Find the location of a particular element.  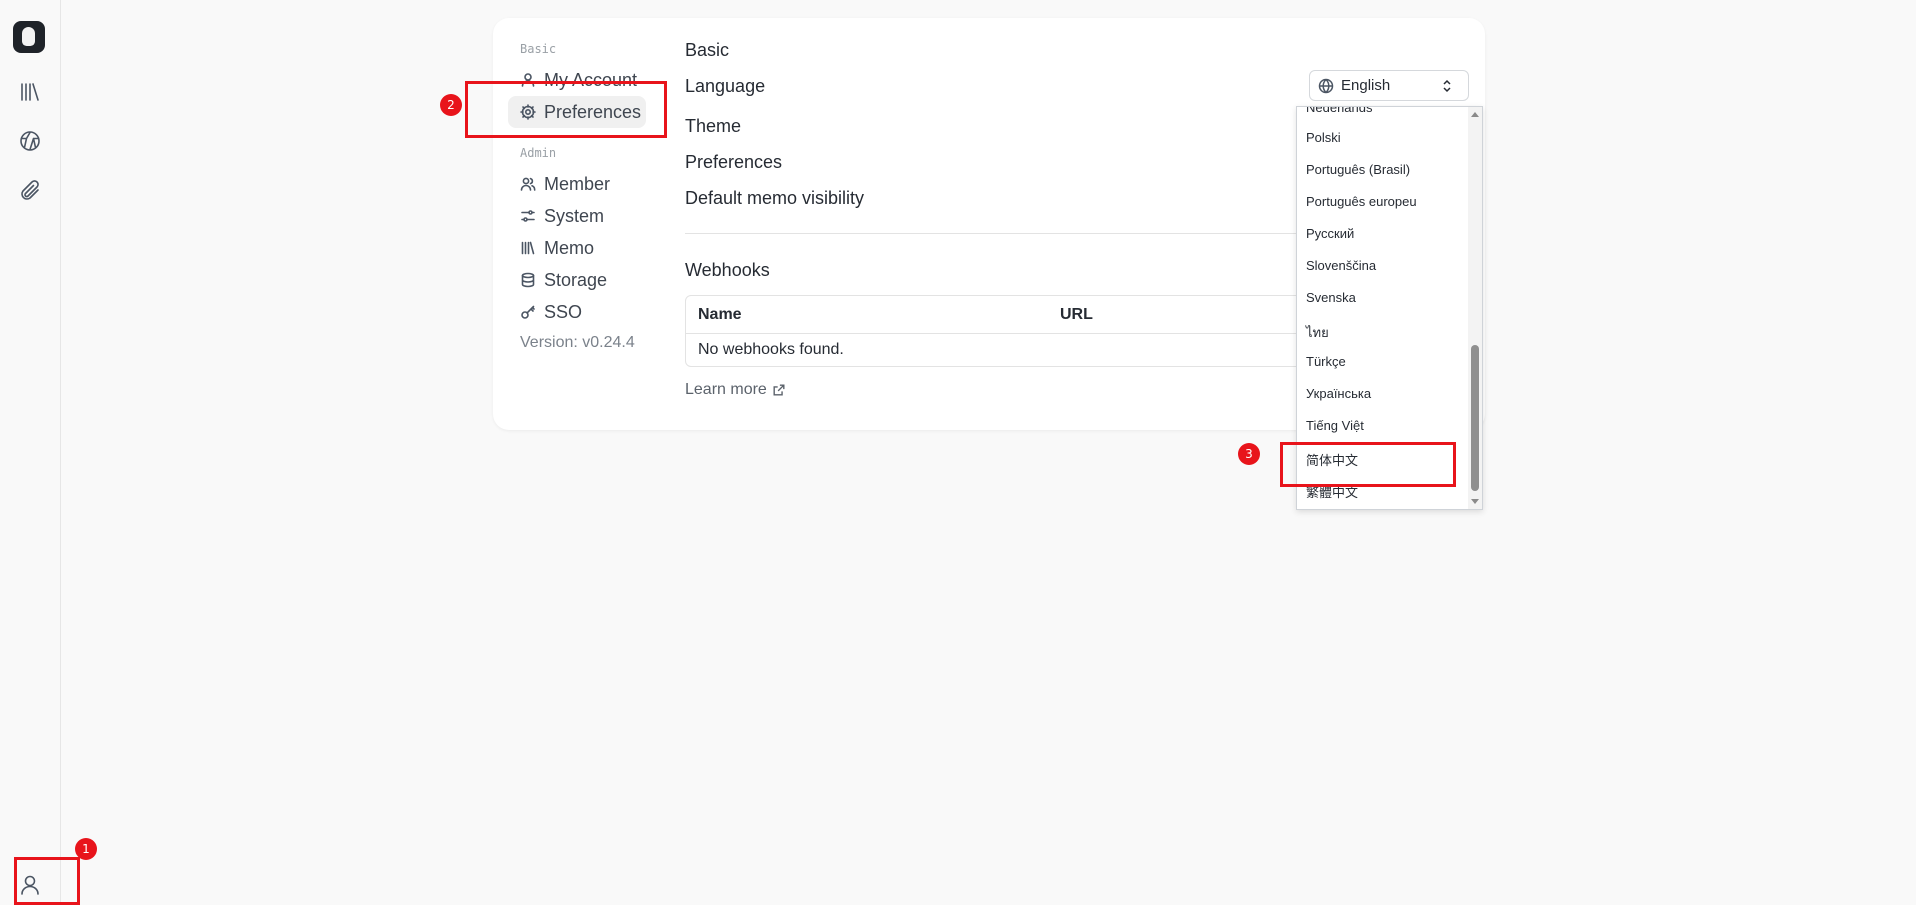

language-select-value: English is located at coordinates (1366, 85).